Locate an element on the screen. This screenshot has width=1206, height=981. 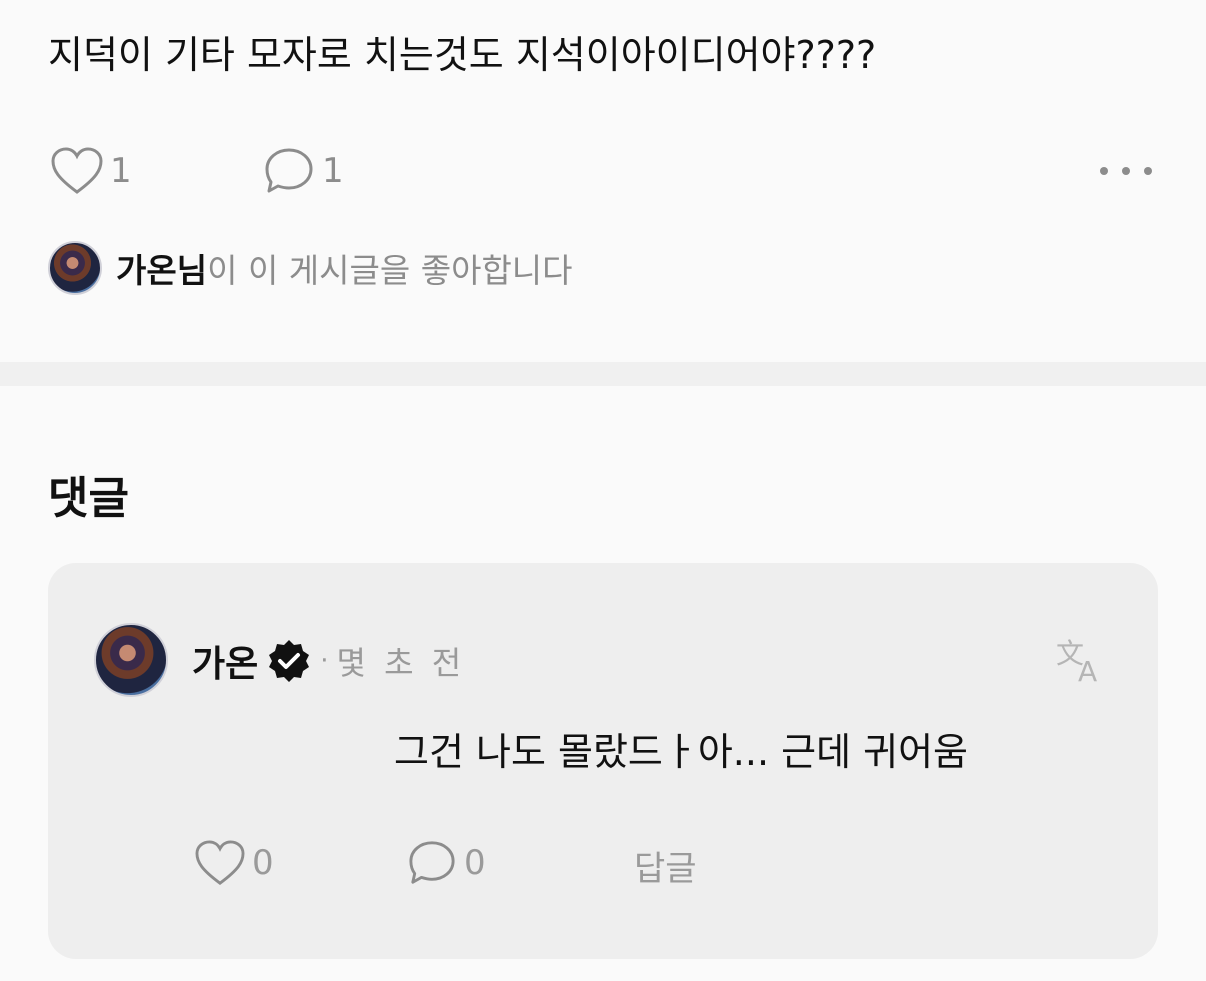
avatar is located at coordinates (75, 268).